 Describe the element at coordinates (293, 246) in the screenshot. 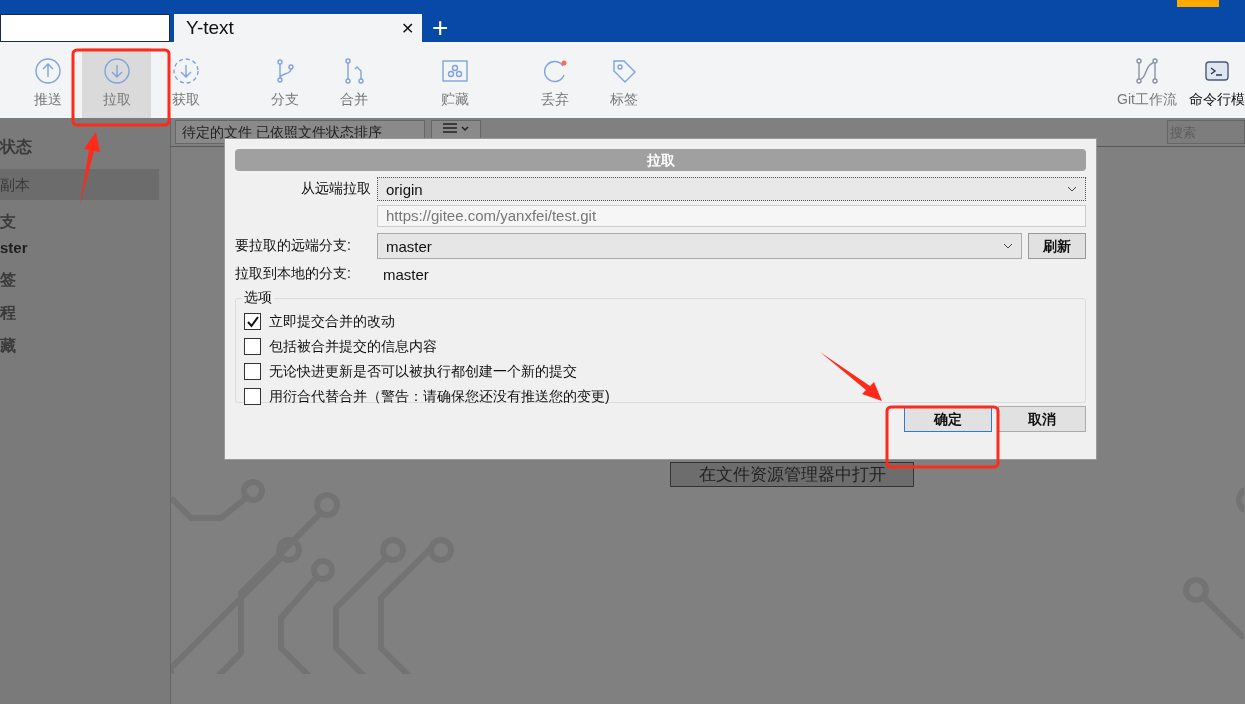

I see `field-label: 要拉取的远端分支:` at that location.